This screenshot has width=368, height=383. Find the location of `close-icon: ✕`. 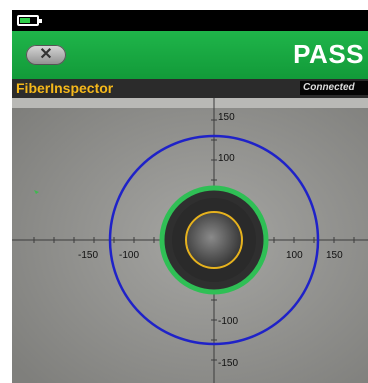

close-icon: ✕ is located at coordinates (46, 54).